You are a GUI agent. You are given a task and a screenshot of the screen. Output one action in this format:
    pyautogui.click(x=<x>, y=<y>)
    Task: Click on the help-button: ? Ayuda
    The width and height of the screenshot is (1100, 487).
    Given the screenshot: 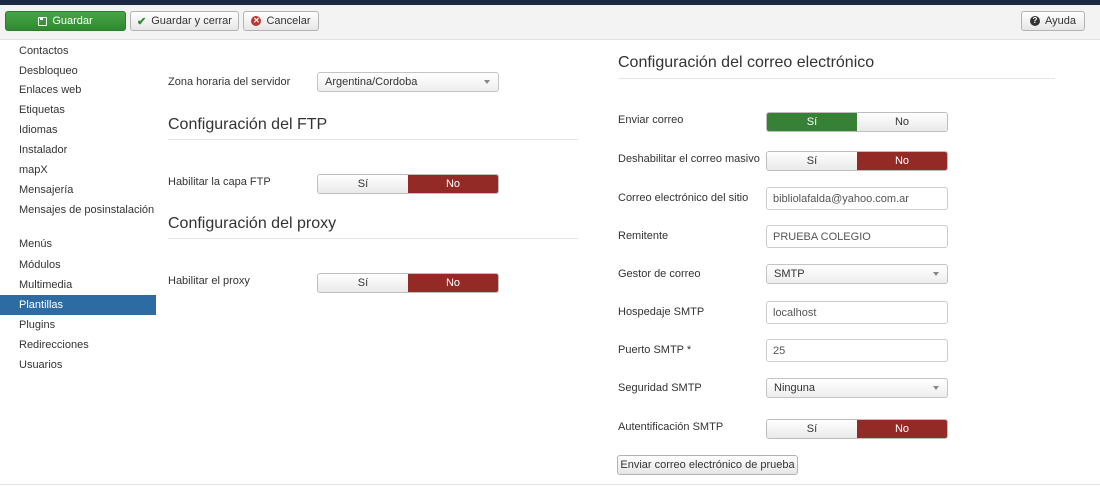 What is the action you would take?
    pyautogui.click(x=1053, y=21)
    